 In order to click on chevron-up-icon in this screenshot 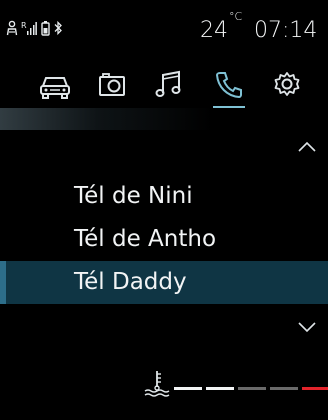, I will do `click(307, 149)`.